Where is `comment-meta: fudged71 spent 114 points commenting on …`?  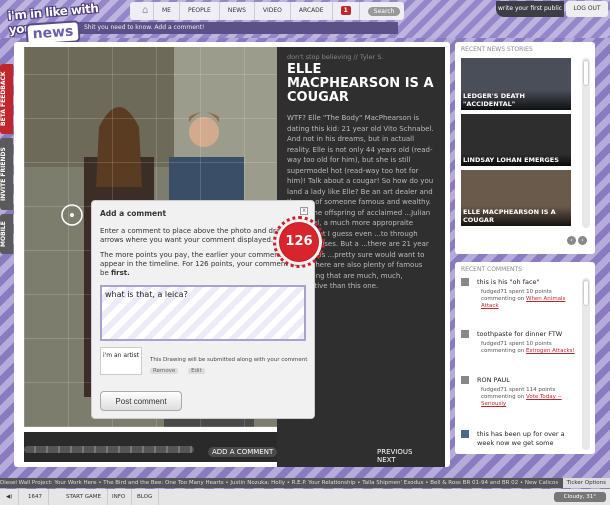 comment-meta: fudged71 spent 114 points commenting on … is located at coordinates (530, 397).